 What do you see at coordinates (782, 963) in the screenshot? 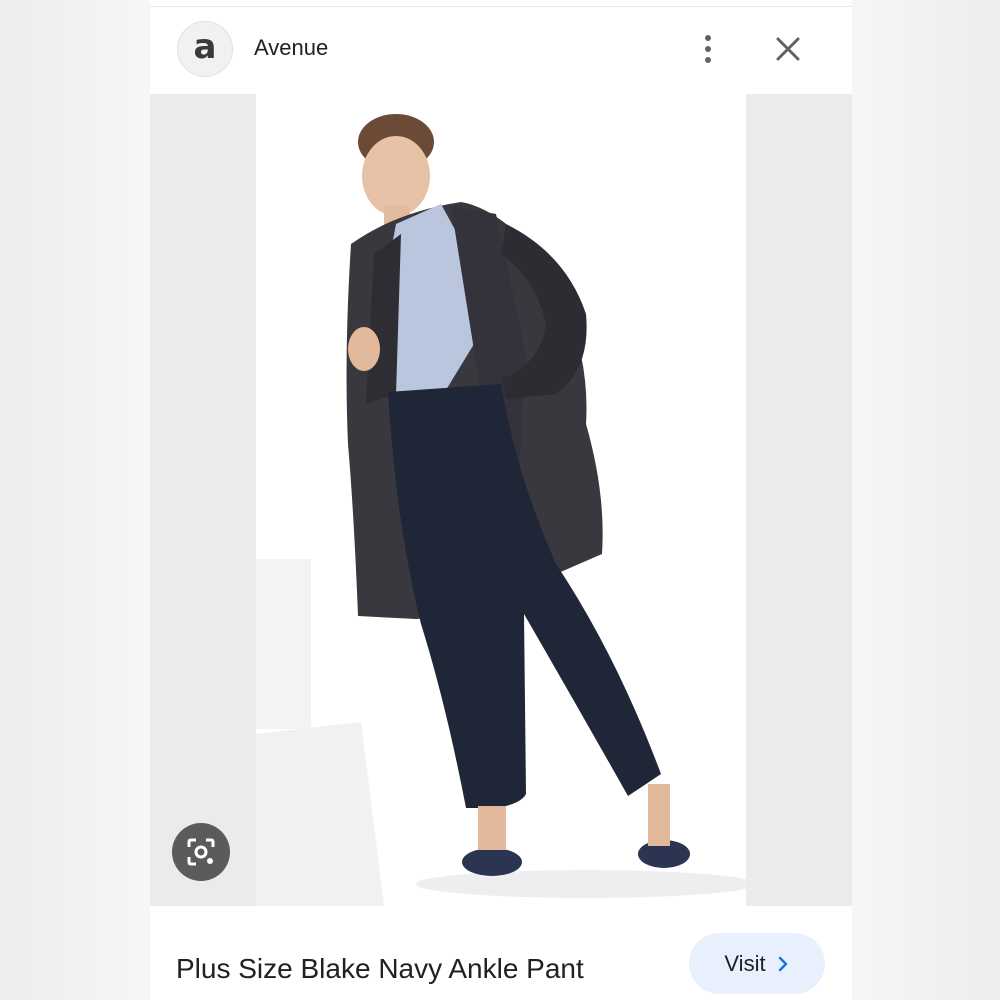
I see `chevron-right-icon` at bounding box center [782, 963].